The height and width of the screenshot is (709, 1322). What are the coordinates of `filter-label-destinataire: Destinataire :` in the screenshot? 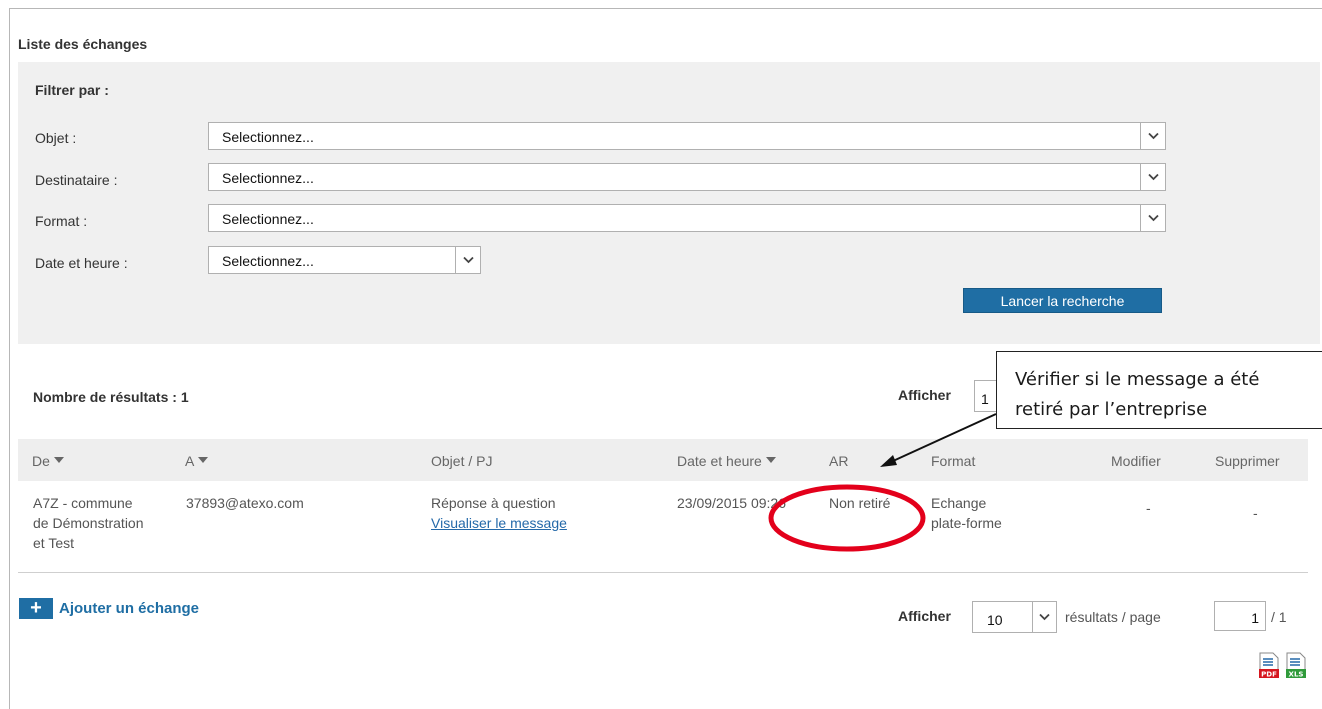 It's located at (76, 180).